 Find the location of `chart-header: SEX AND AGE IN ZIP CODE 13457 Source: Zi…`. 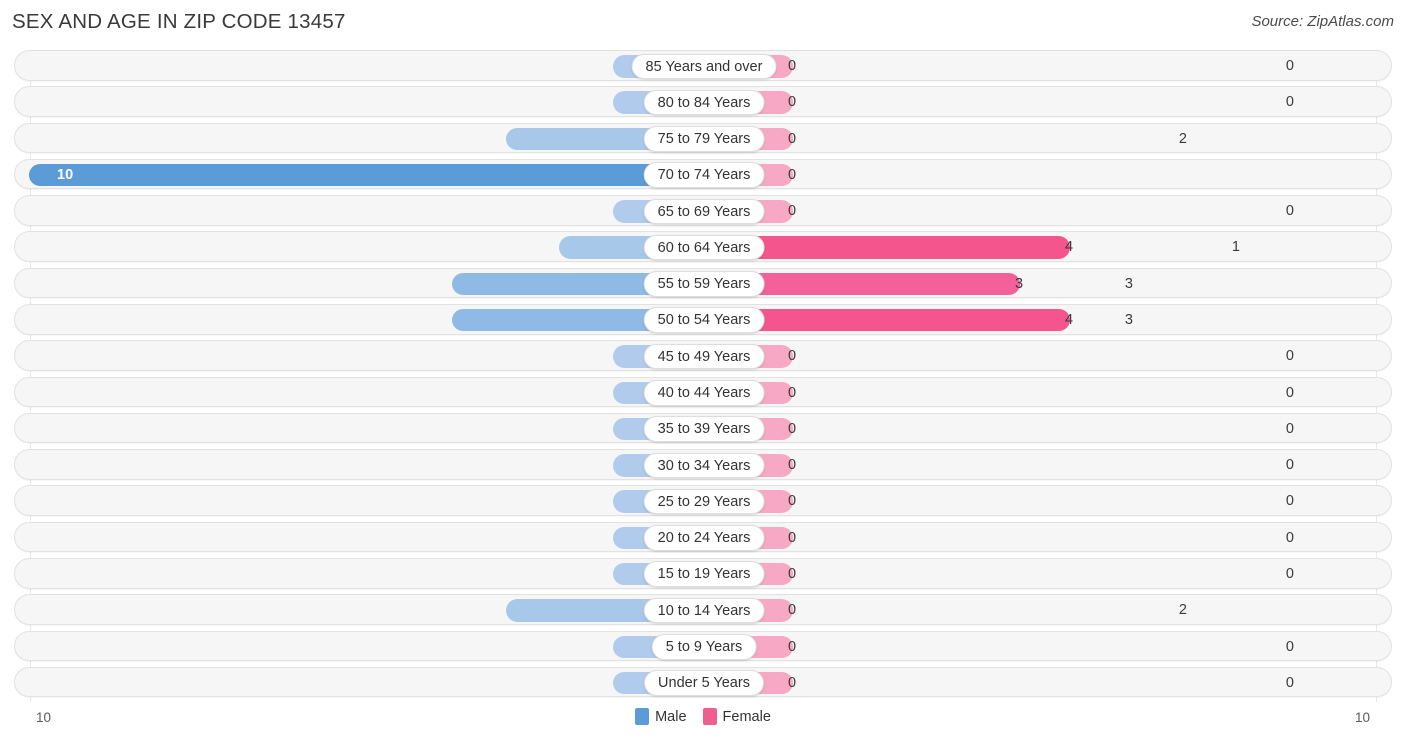

chart-header: SEX AND AGE IN ZIP CODE 13457 Source: Zi… is located at coordinates (703, 23).